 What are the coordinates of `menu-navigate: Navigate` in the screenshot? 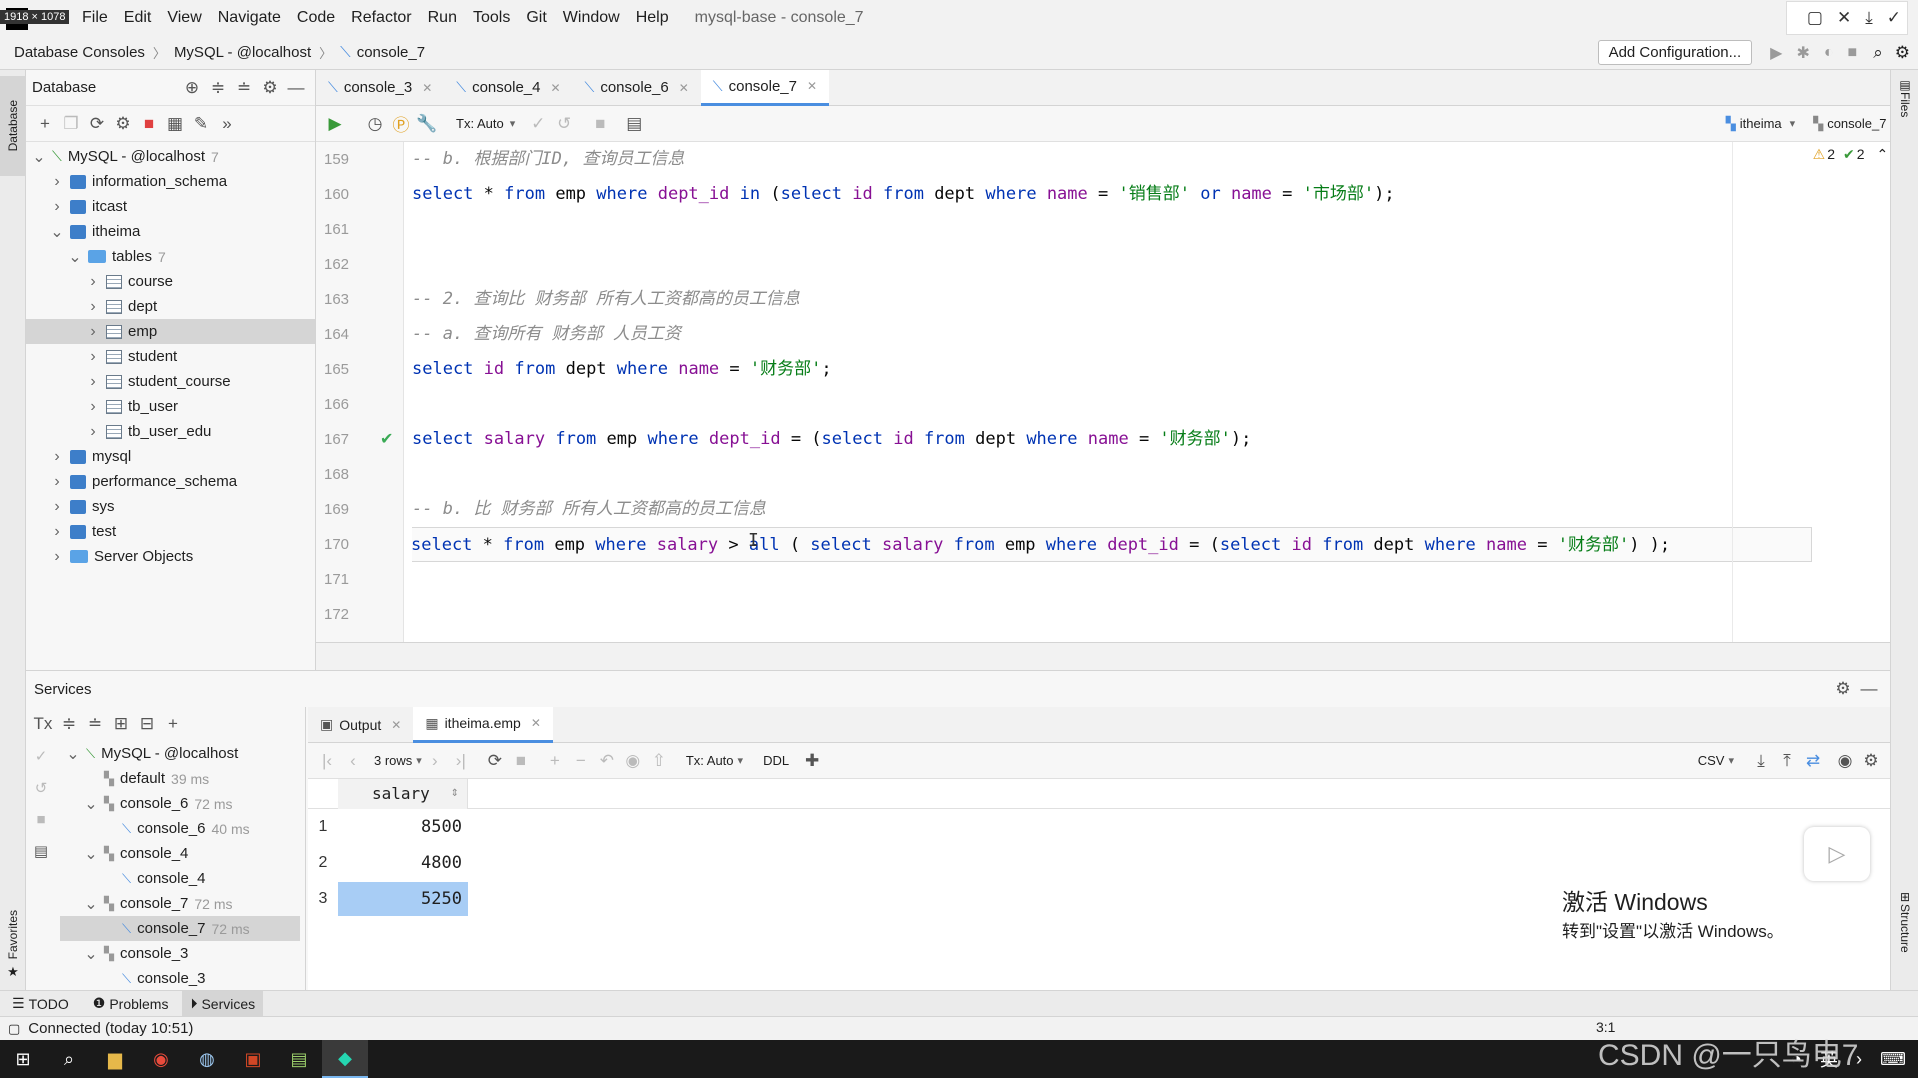 It's located at (249, 18).